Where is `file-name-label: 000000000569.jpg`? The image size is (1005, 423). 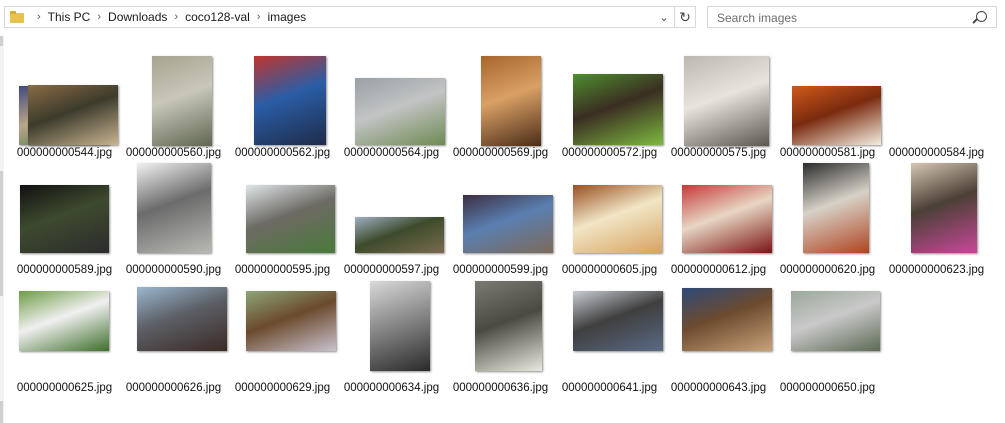 file-name-label: 000000000569.jpg is located at coordinates (500, 153).